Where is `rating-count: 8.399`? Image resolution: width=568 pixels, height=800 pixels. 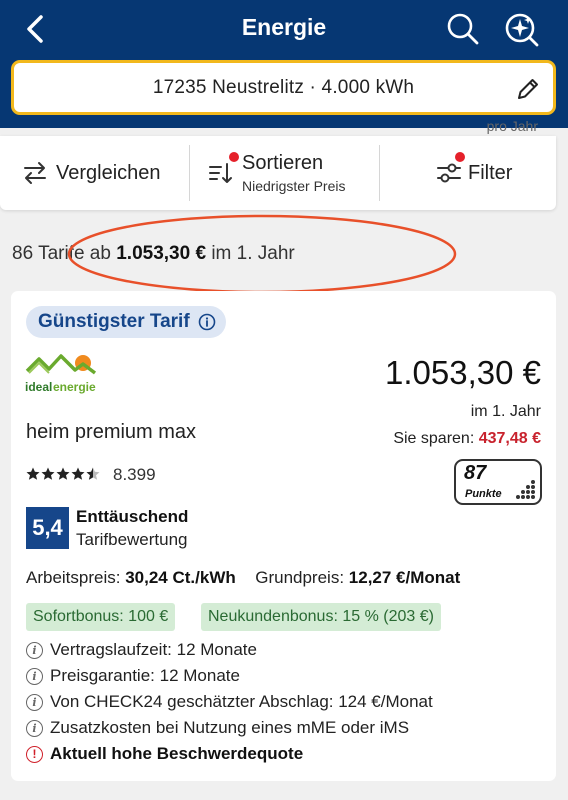 rating-count: 8.399 is located at coordinates (134, 475).